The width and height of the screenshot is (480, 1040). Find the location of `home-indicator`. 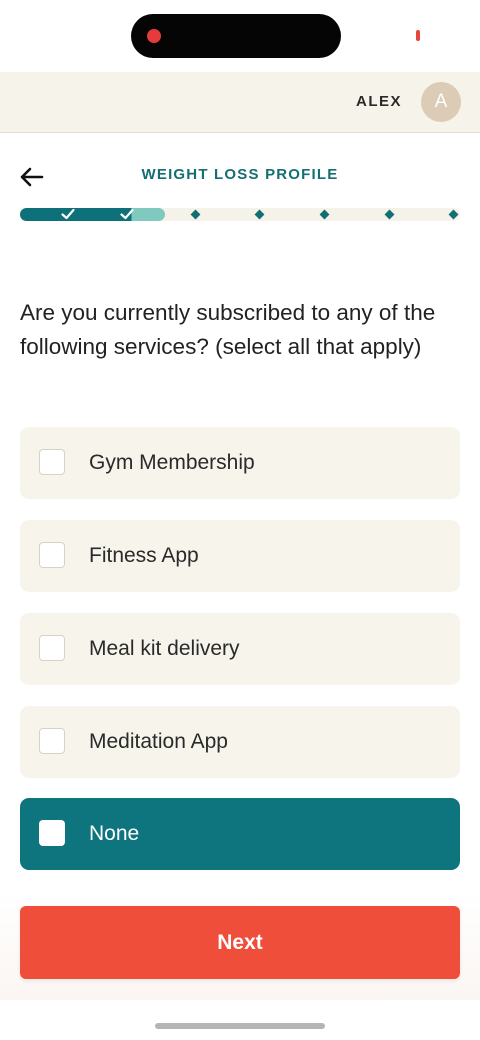

home-indicator is located at coordinates (240, 1026).